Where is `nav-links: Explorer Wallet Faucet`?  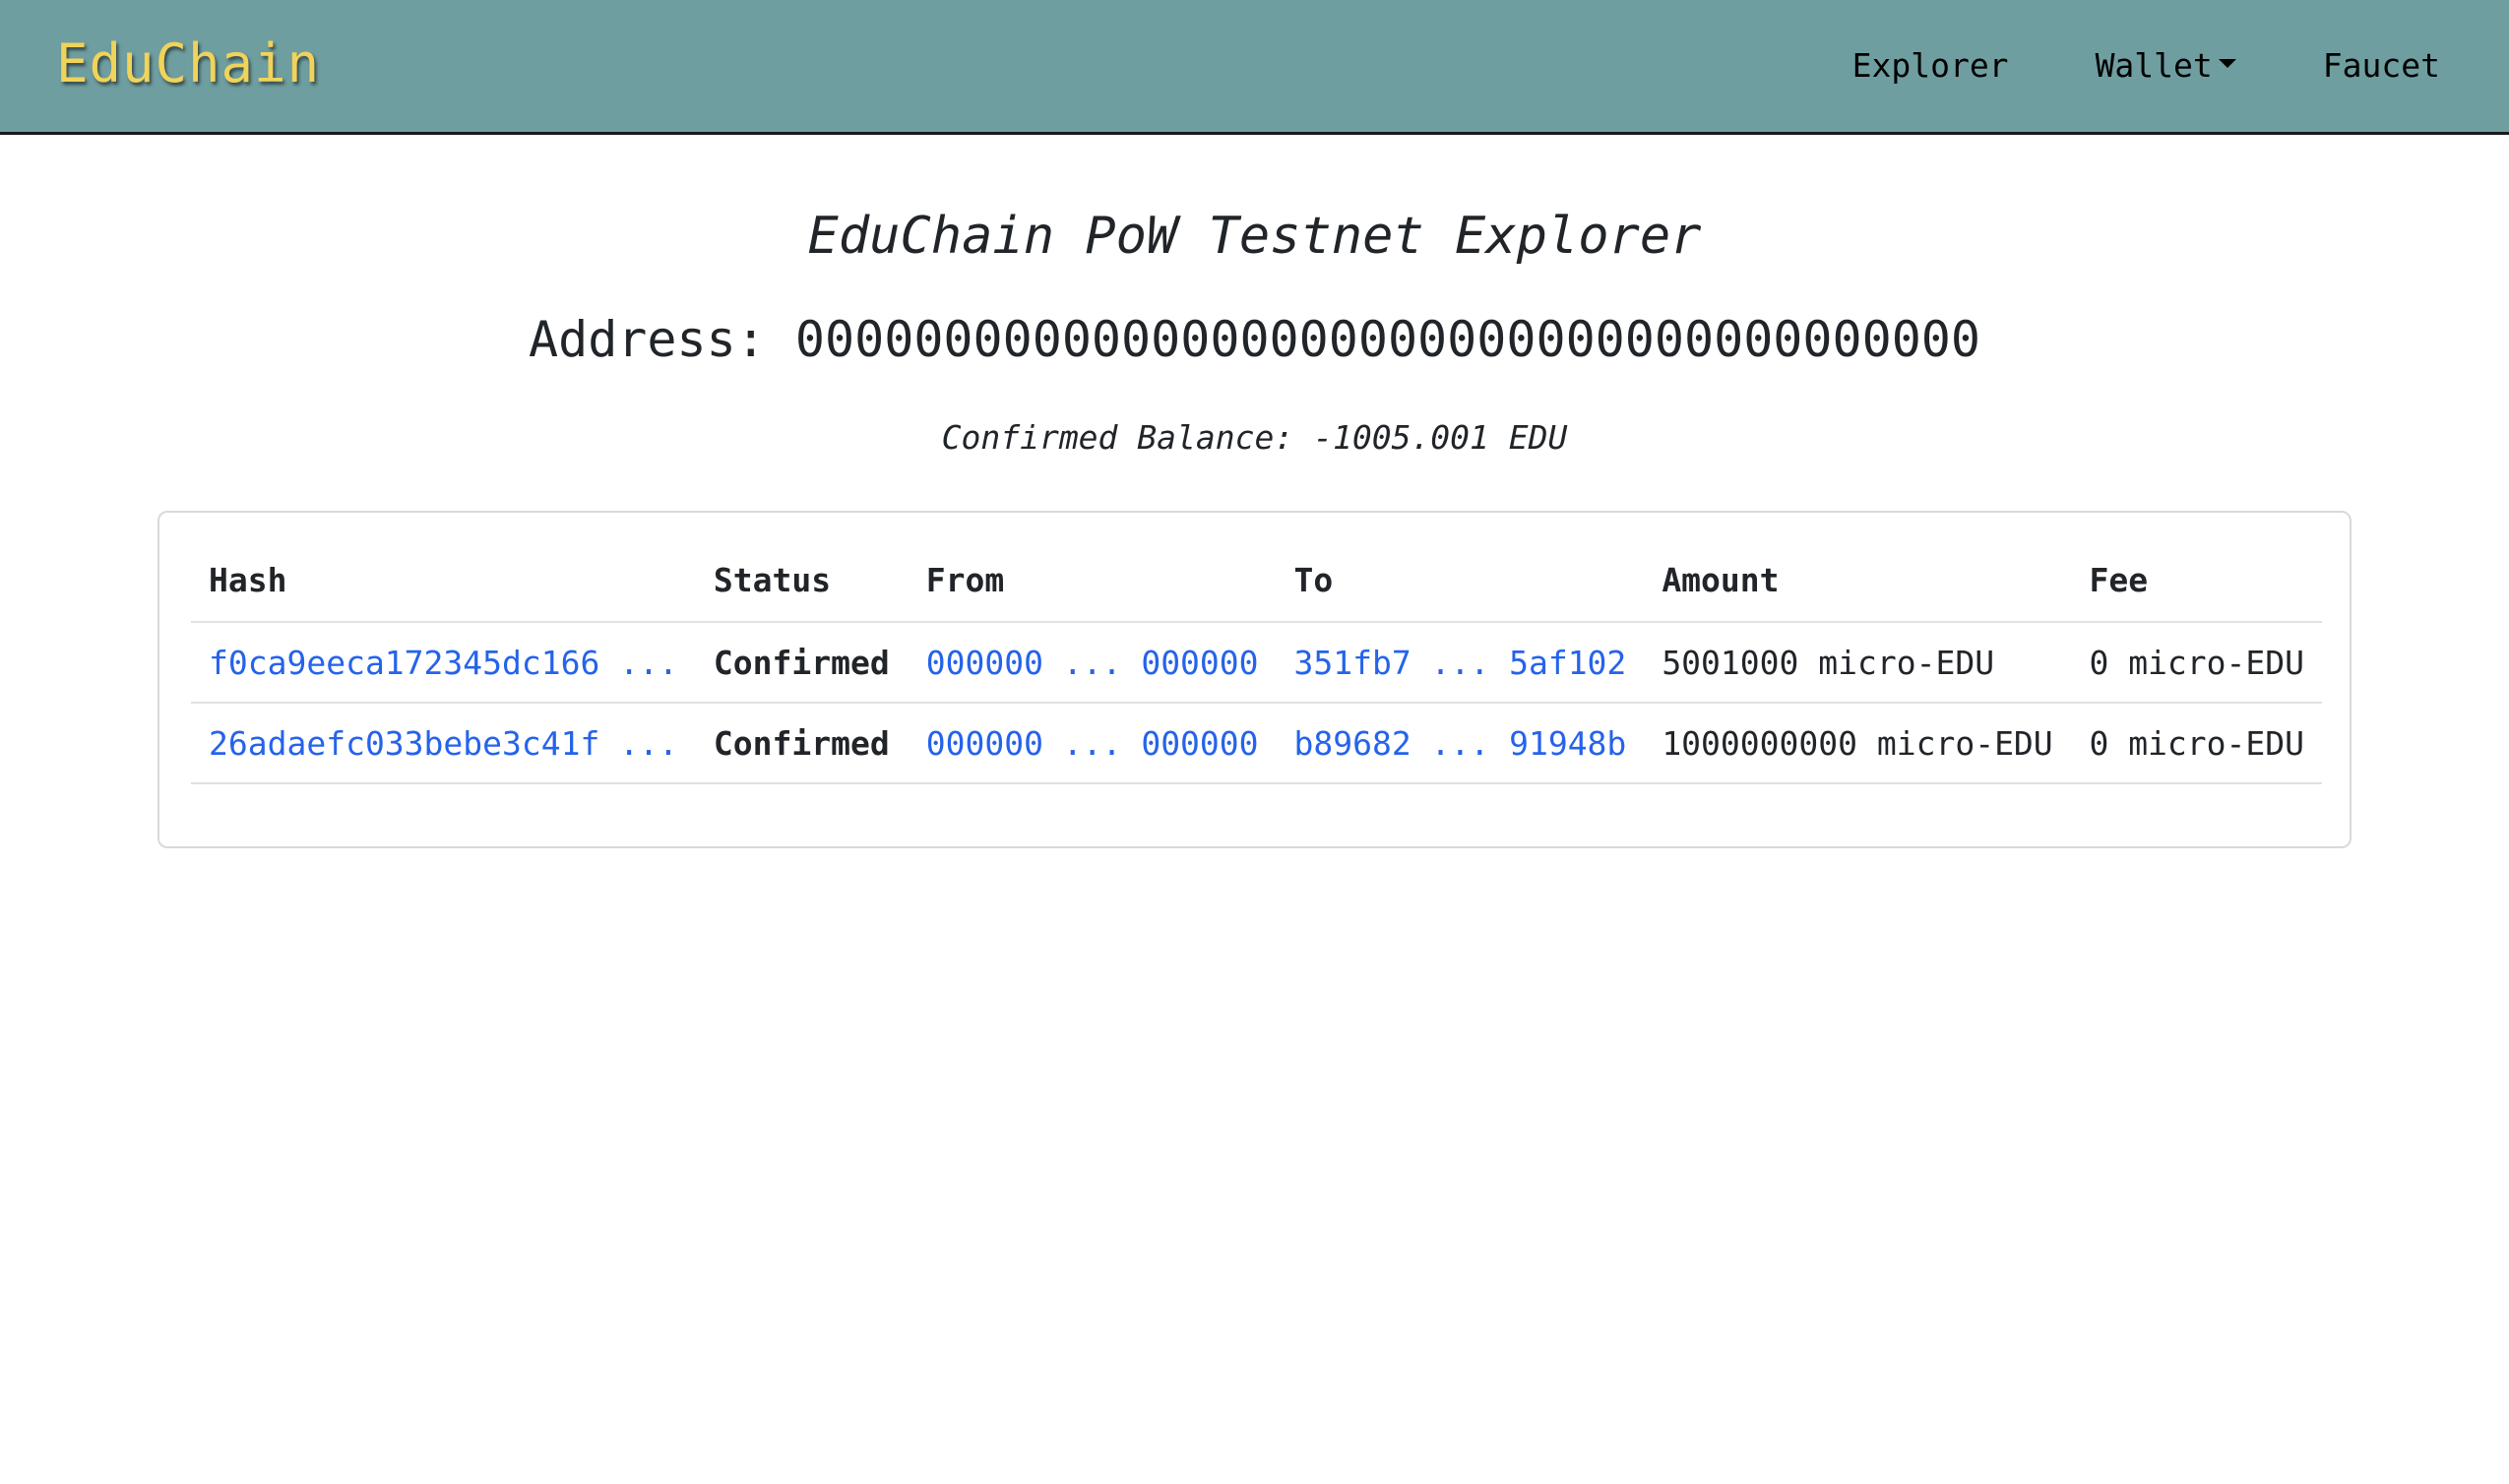 nav-links: Explorer Wallet Faucet is located at coordinates (2181, 66).